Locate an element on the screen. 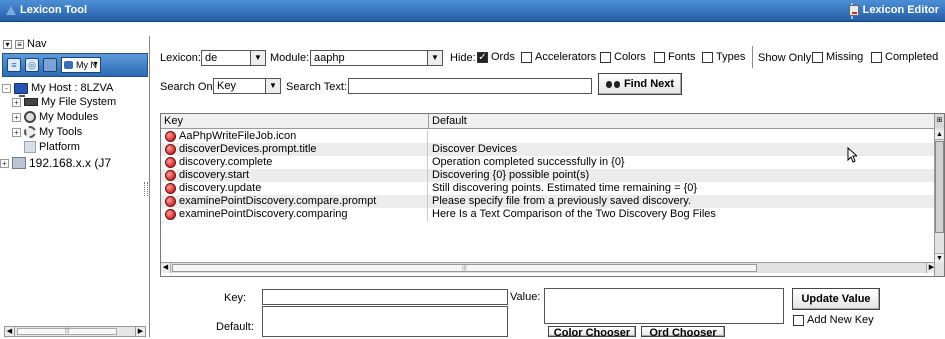 The height and width of the screenshot is (339, 945). default-label: Default: is located at coordinates (235, 327).